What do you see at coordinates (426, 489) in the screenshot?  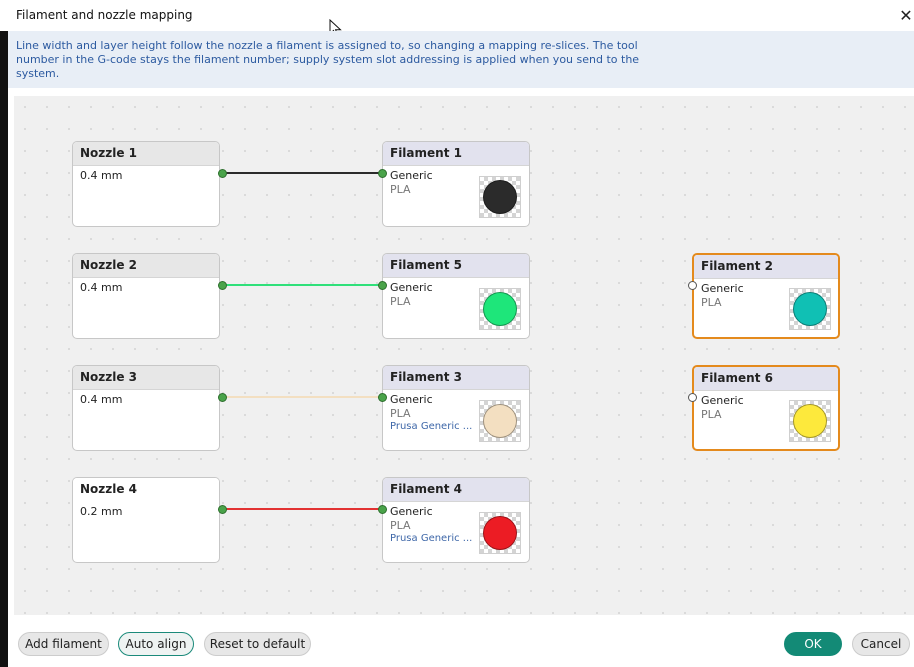 I see `filament-label: Filament 4` at bounding box center [426, 489].